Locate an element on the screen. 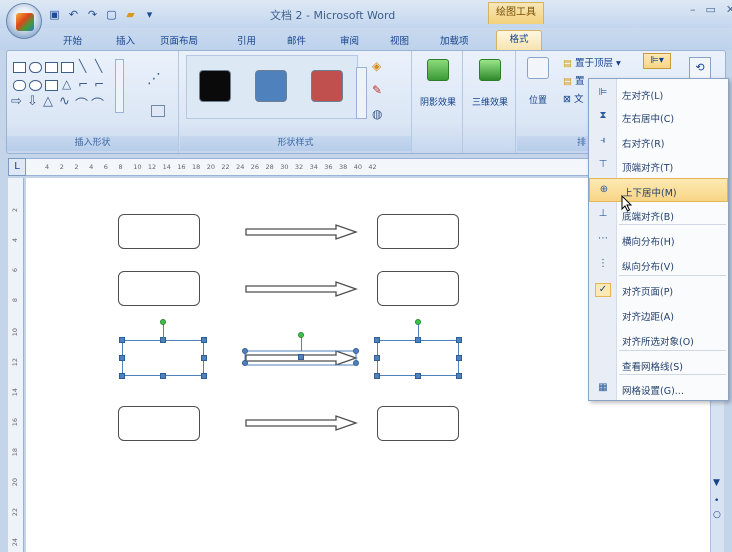 Image resolution: width=732 pixels, height=552 pixels. right-arrow-shape-icon: ⇨ is located at coordinates (16, 101).